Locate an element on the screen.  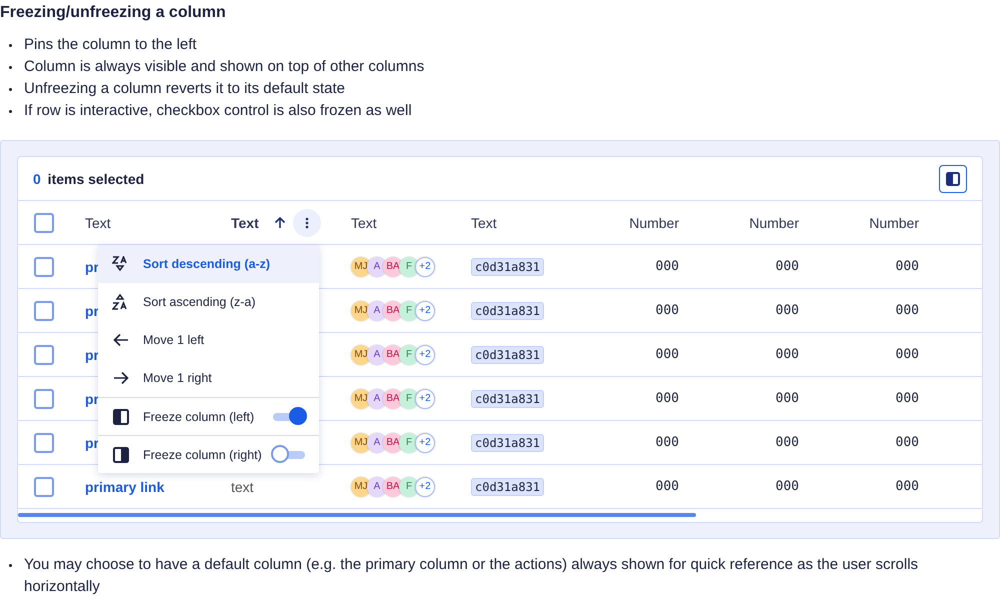
more-icon is located at coordinates (306, 222).